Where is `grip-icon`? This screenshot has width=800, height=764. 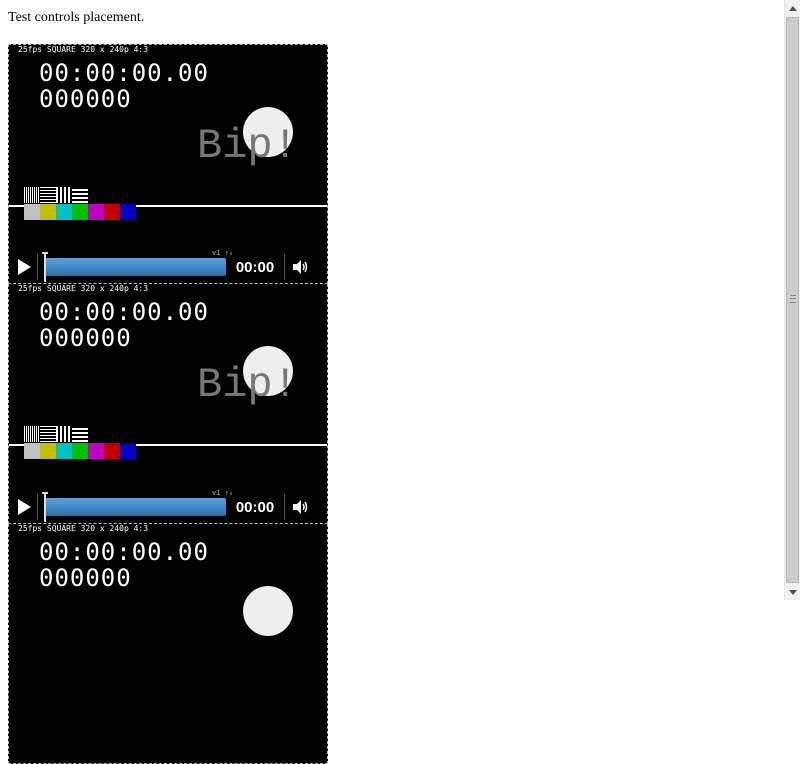
grip-icon is located at coordinates (793, 299).